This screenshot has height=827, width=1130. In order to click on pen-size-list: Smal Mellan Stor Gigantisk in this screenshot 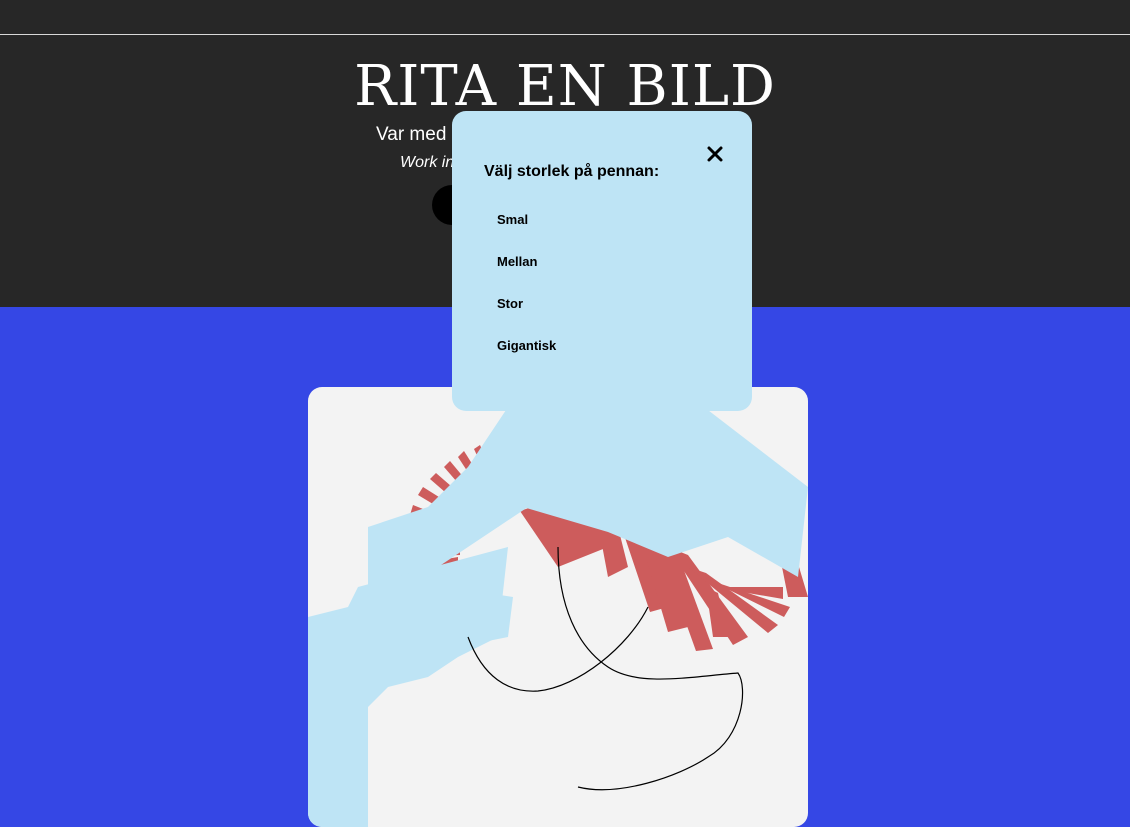, I will do `click(526, 295)`.